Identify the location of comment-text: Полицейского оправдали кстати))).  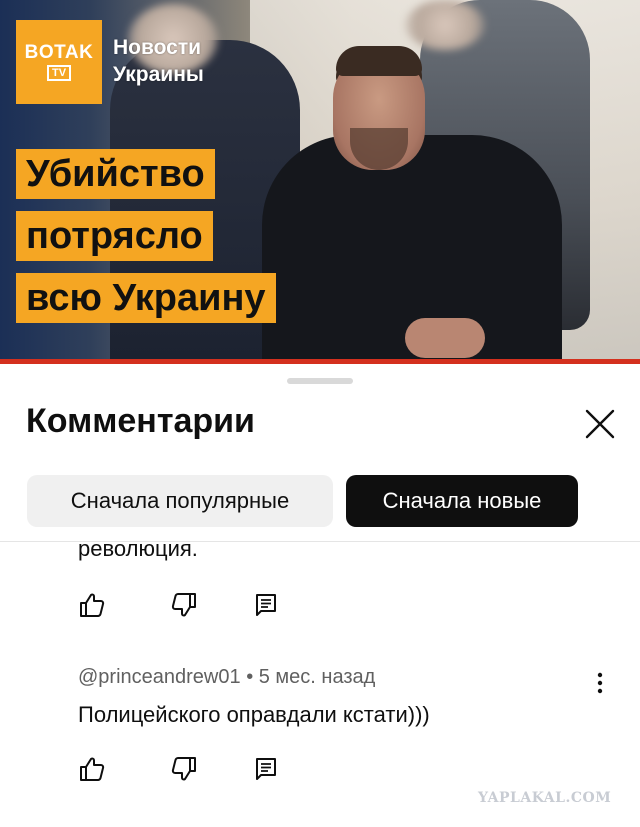
(254, 714).